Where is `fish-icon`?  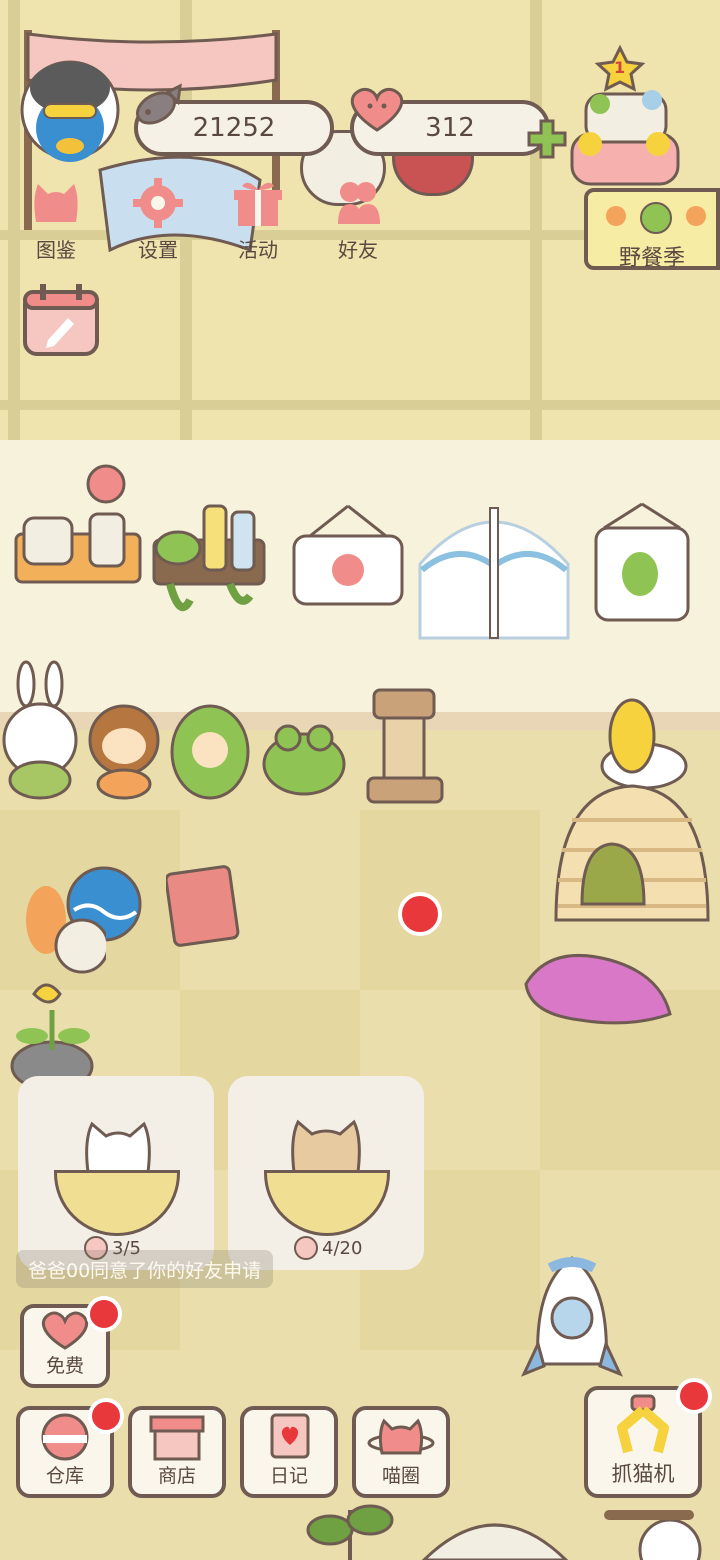 fish-icon is located at coordinates (159, 104).